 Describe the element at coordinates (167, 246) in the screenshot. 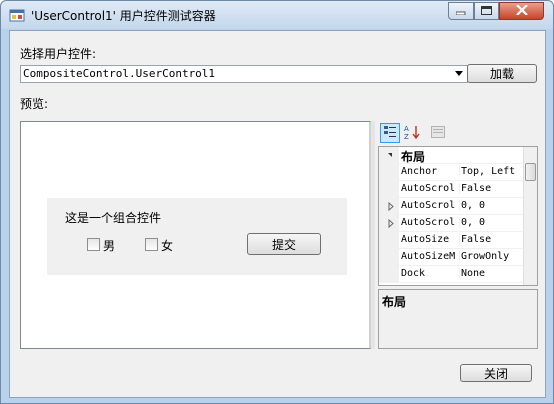

I see `female-checkbox-label: 女` at that location.